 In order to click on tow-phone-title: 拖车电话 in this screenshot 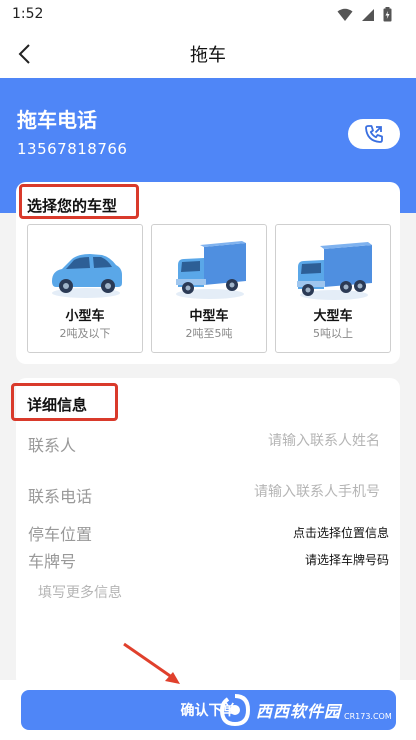, I will do `click(57, 120)`.